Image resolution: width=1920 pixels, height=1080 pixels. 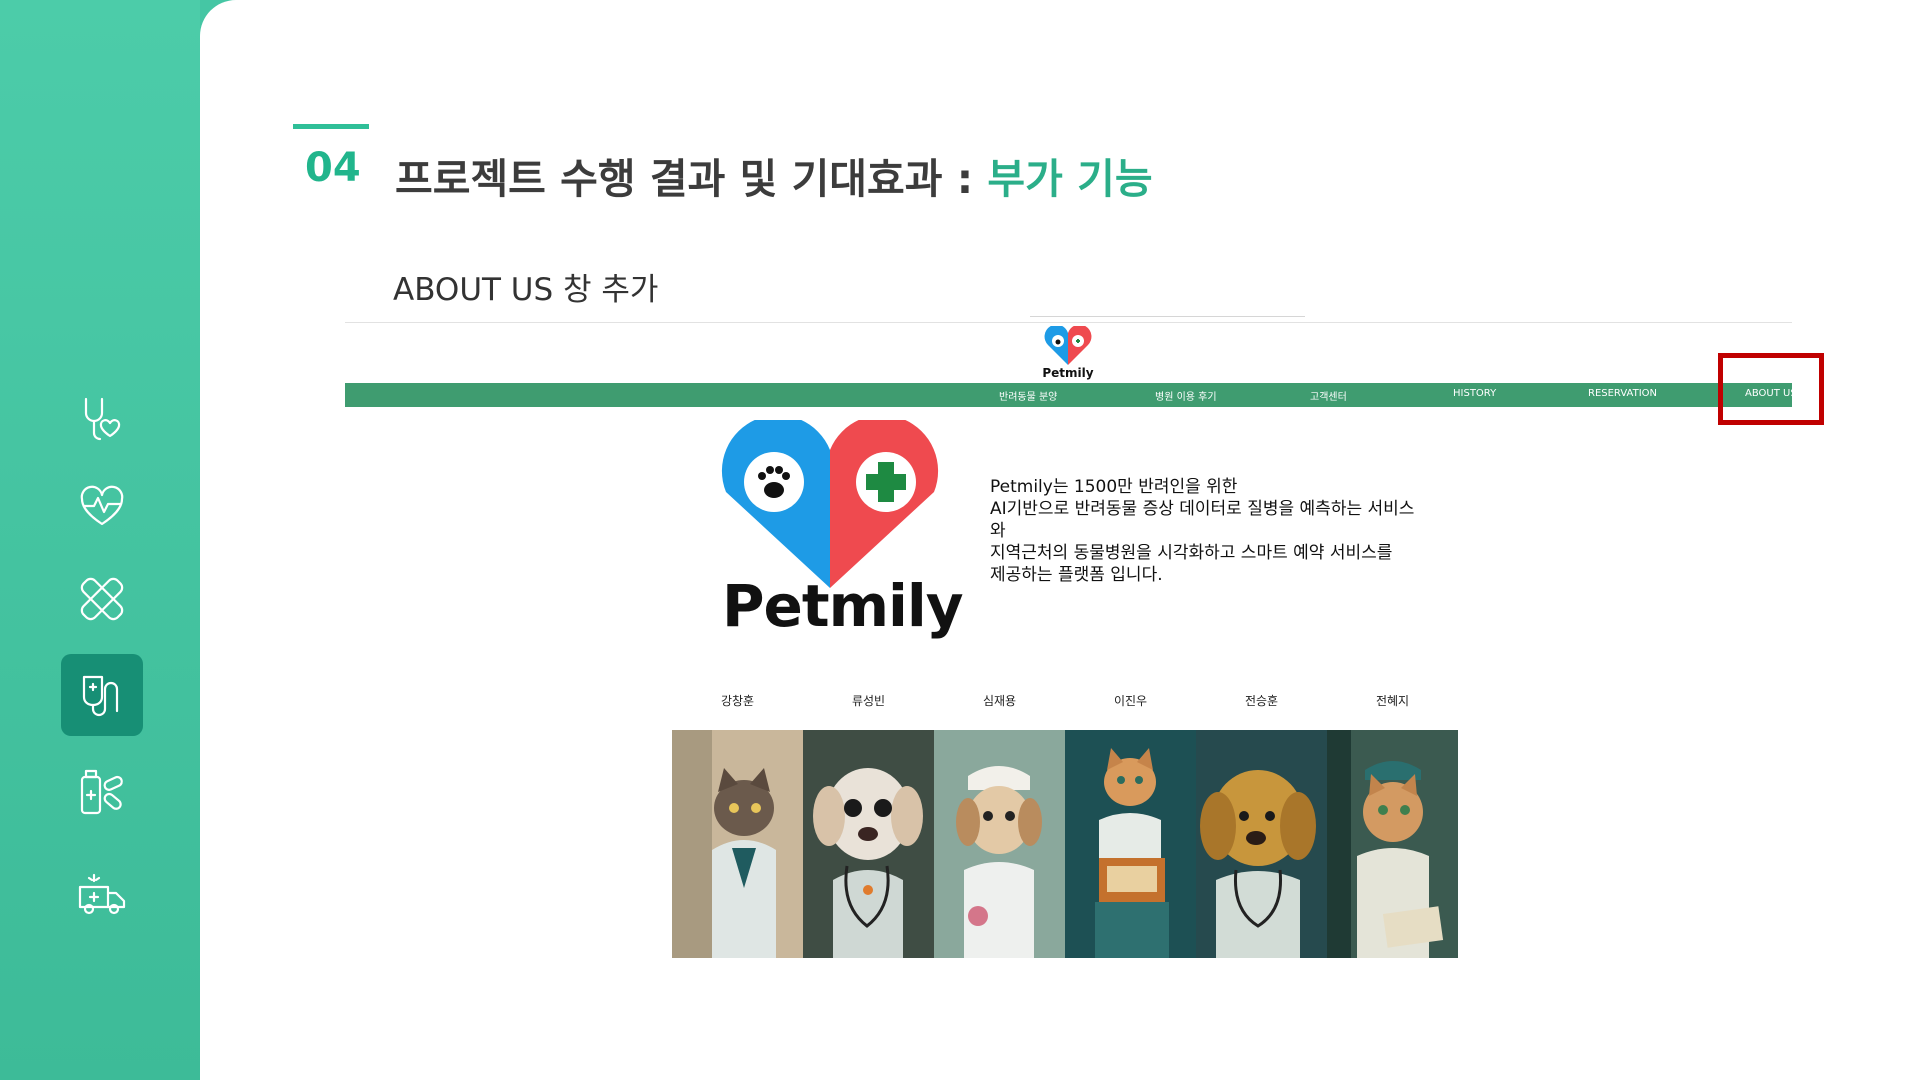 I want to click on team-photo-cat-robot, so click(x=1130, y=844).